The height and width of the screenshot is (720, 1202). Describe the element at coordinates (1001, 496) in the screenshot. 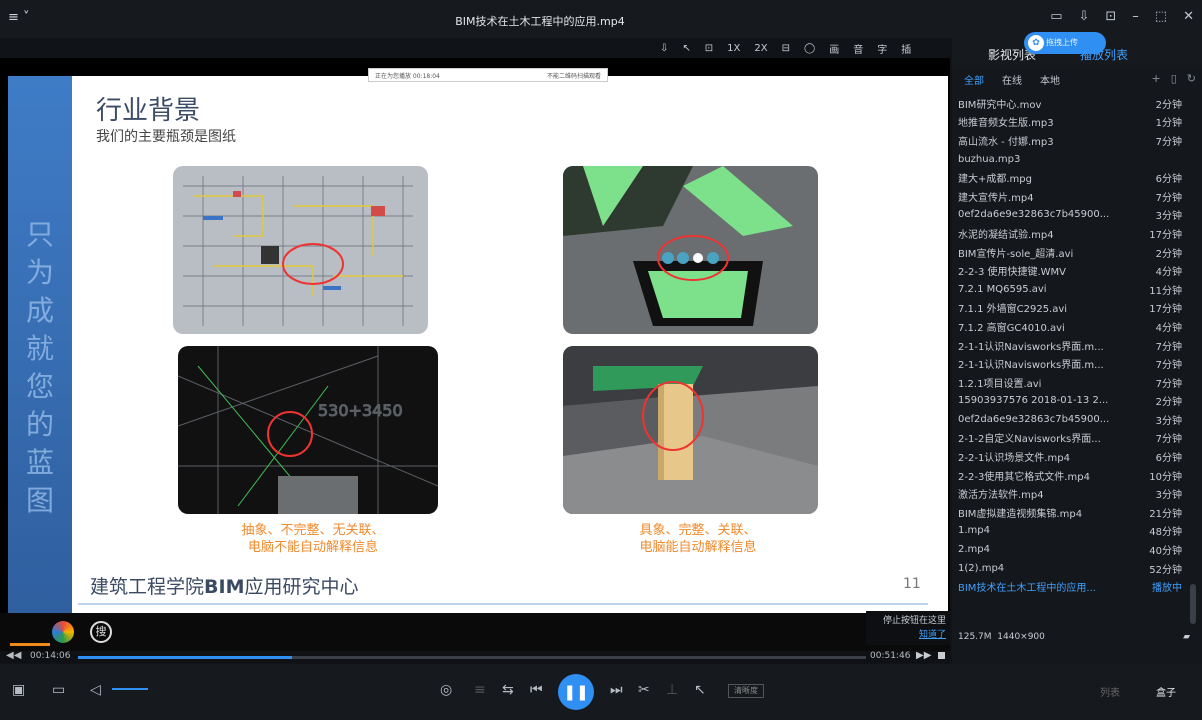

I see `playlist-item-name: 激活方法软件.mp4` at that location.